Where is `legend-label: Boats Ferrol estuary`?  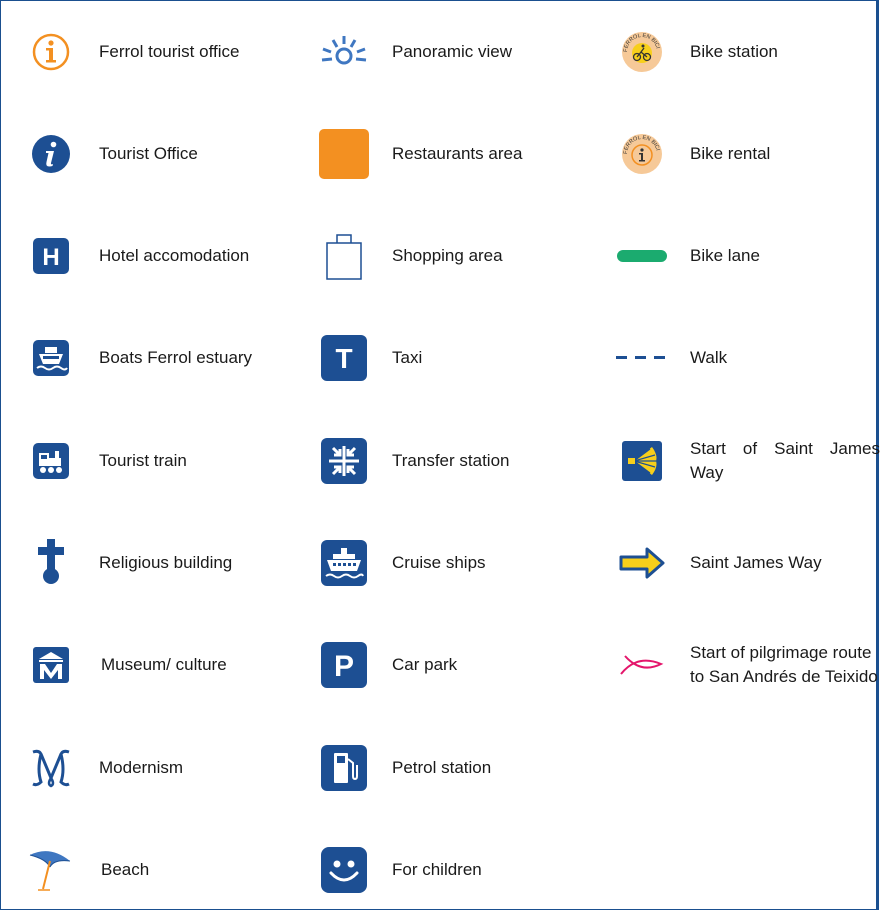 legend-label: Boats Ferrol estuary is located at coordinates (176, 357).